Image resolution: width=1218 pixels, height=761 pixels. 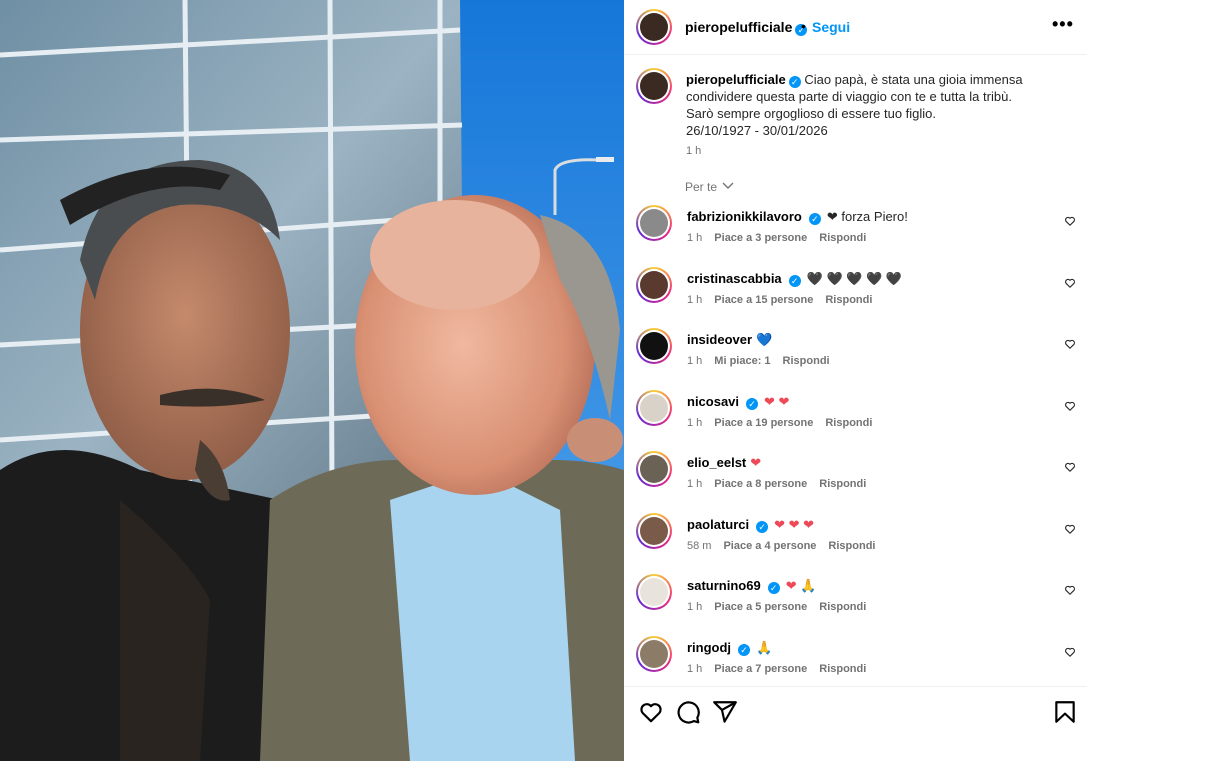 I want to click on comment-sort-dropdown: Per te, so click(x=709, y=187).